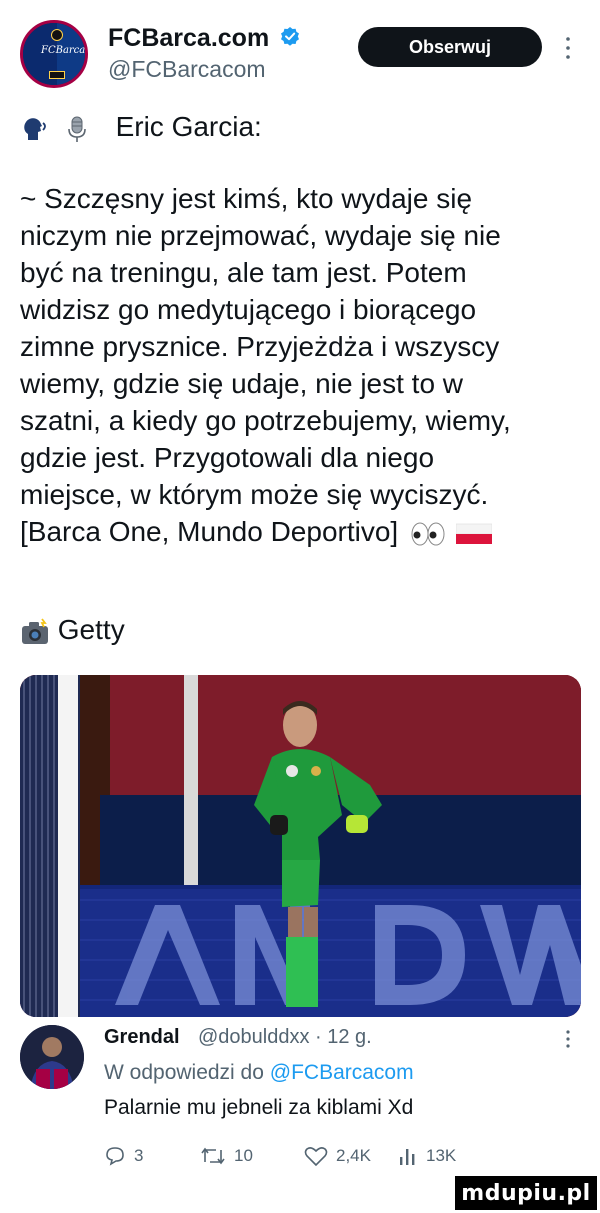 The image size is (600, 1213). Describe the element at coordinates (254, 494) in the screenshot. I see `tweet-line: miejsce, w którym może się wyciszyć.` at that location.